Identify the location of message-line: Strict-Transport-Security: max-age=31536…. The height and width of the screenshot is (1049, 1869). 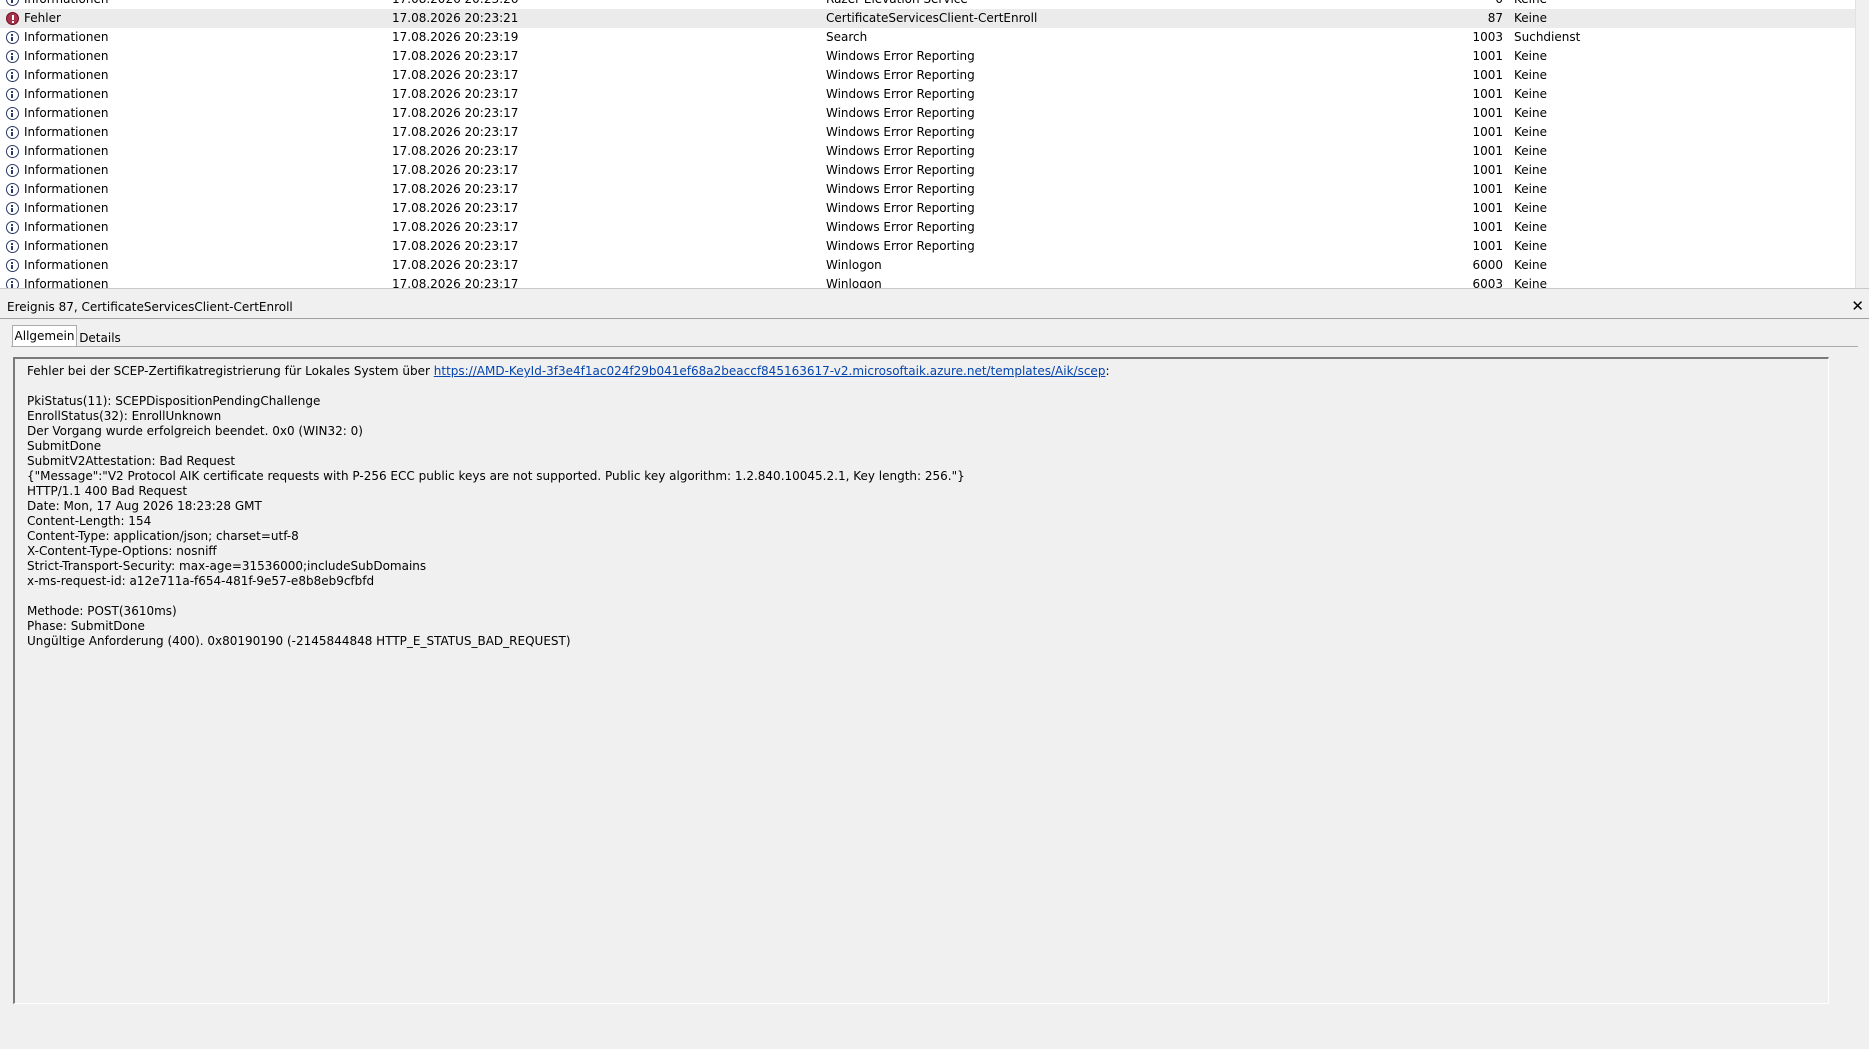
(227, 566).